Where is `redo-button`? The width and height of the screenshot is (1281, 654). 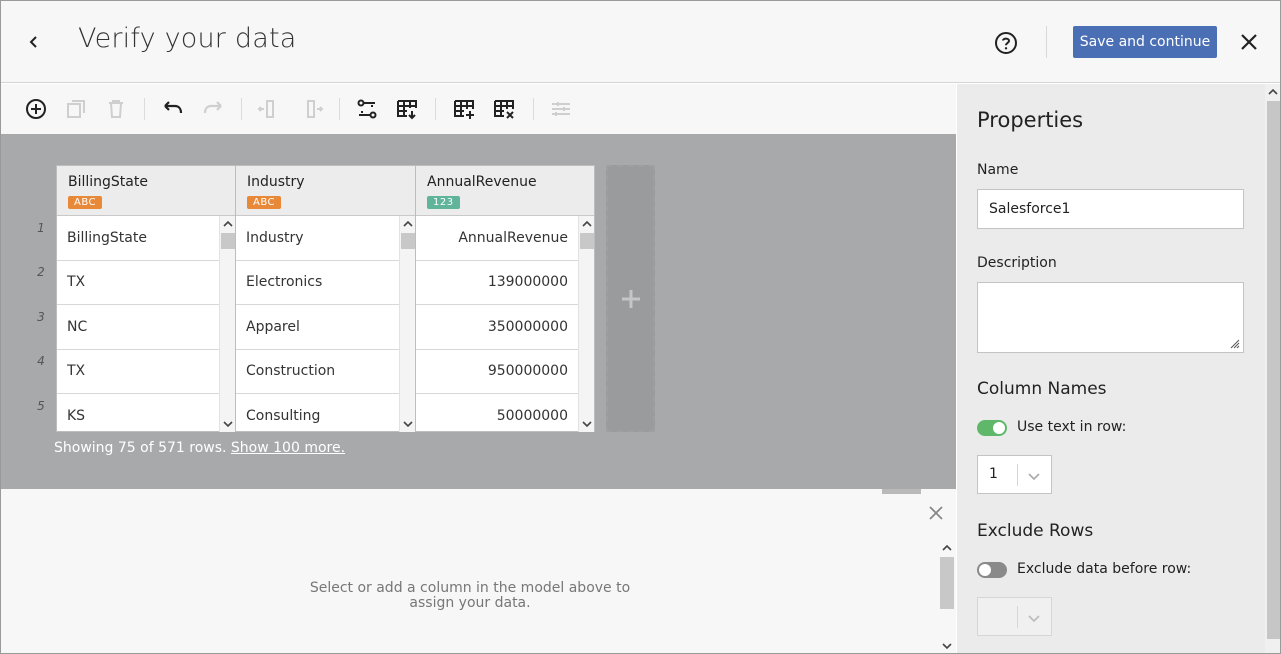
redo-button is located at coordinates (213, 109).